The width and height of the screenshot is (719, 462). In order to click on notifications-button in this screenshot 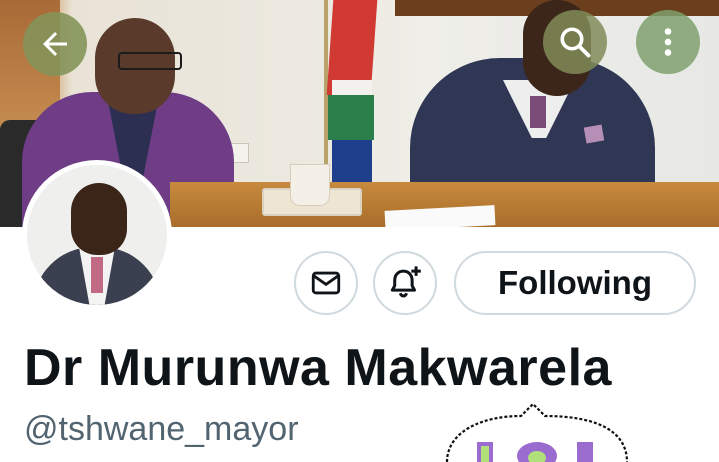, I will do `click(405, 283)`.